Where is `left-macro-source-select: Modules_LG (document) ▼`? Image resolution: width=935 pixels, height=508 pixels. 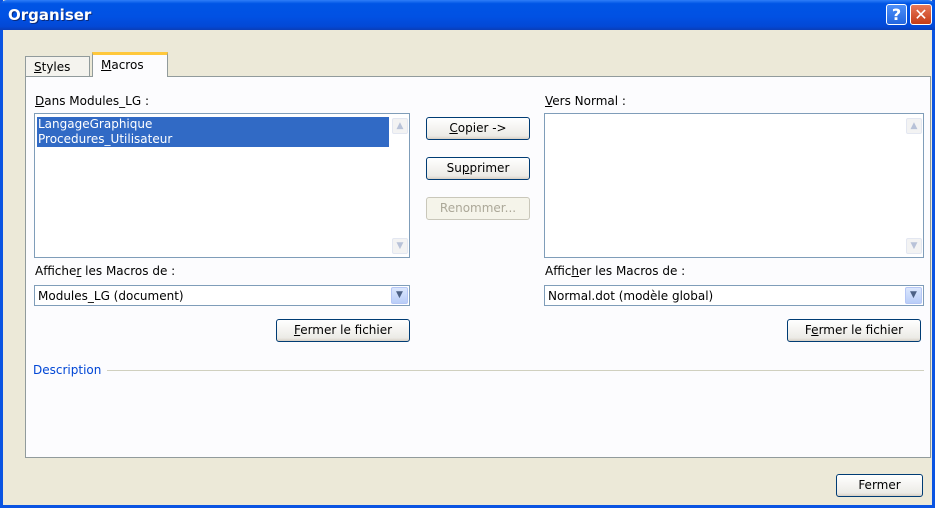 left-macro-source-select: Modules_LG (document) ▼ is located at coordinates (222, 295).